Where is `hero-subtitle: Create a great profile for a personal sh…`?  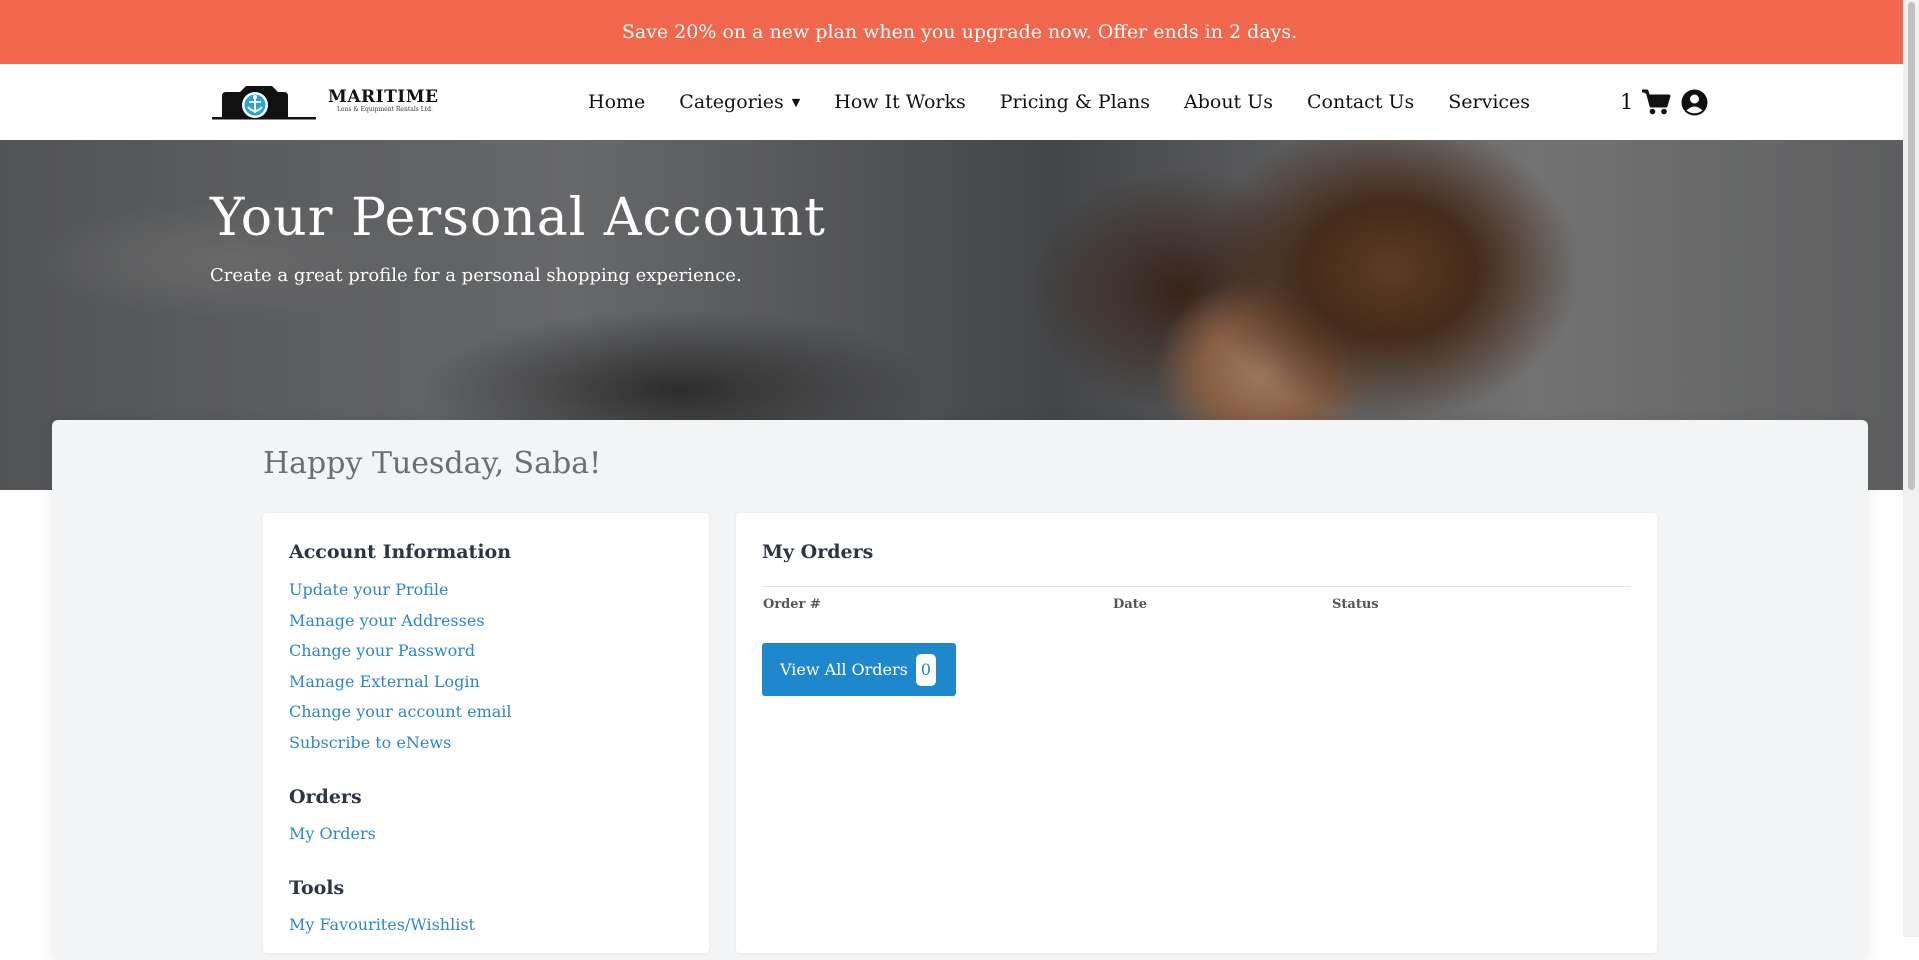
hero-subtitle: Create a great profile for a personal sh… is located at coordinates (476, 275).